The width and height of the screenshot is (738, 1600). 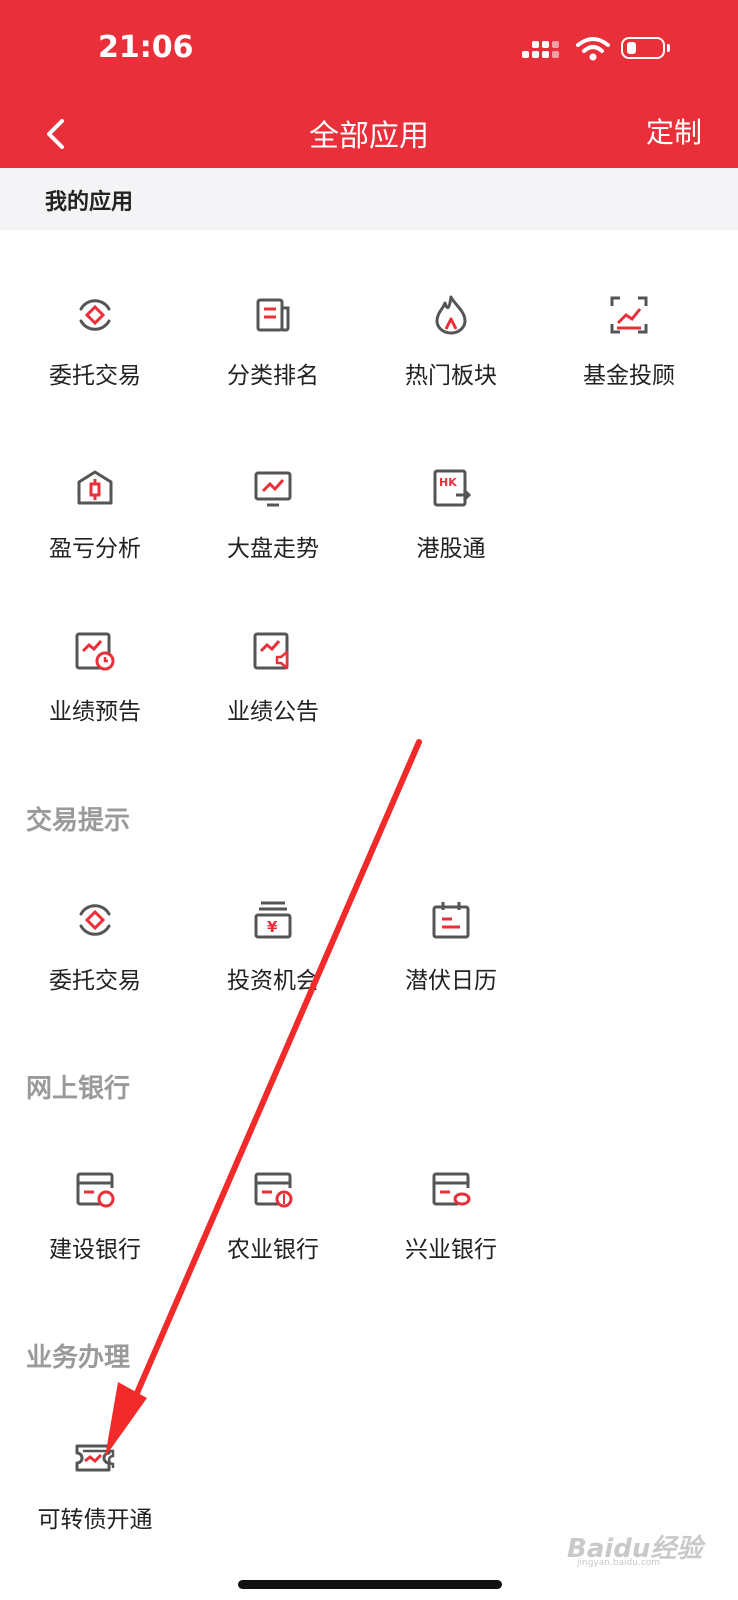 What do you see at coordinates (370, 1584) in the screenshot?
I see `home-indicator` at bounding box center [370, 1584].